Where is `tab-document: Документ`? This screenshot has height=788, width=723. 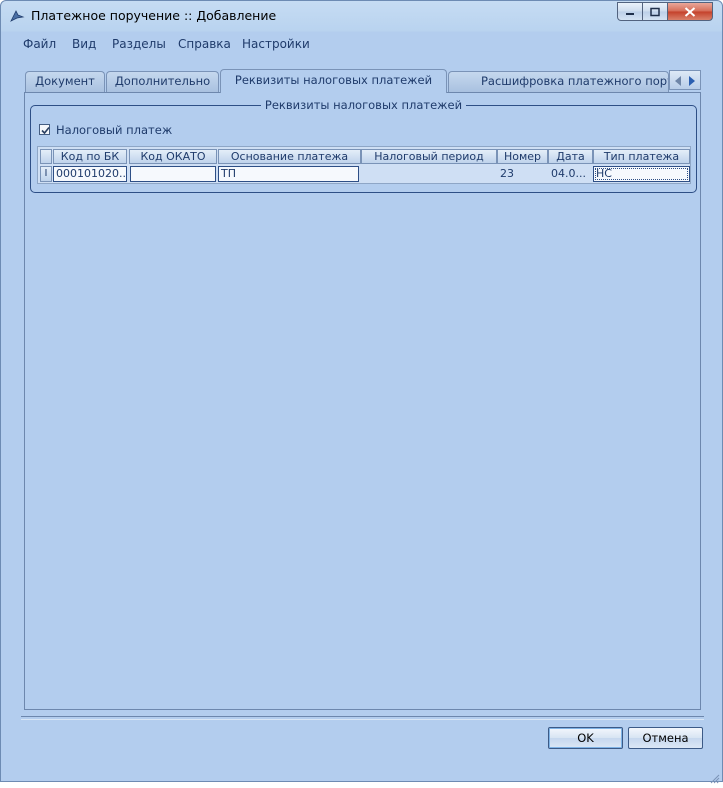
tab-document: Документ is located at coordinates (65, 81).